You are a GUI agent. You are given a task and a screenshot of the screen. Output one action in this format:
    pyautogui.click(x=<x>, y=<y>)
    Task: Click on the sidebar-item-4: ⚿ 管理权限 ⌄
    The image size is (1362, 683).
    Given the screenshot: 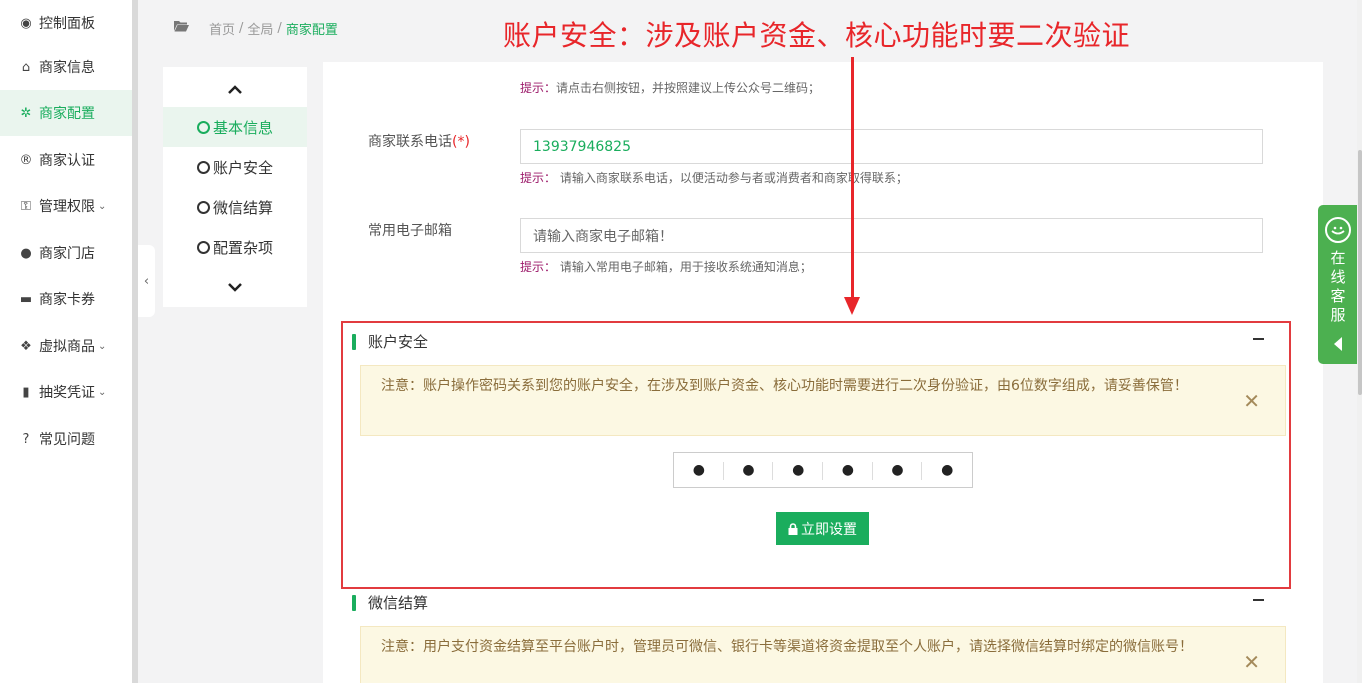 What is the action you would take?
    pyautogui.click(x=66, y=206)
    